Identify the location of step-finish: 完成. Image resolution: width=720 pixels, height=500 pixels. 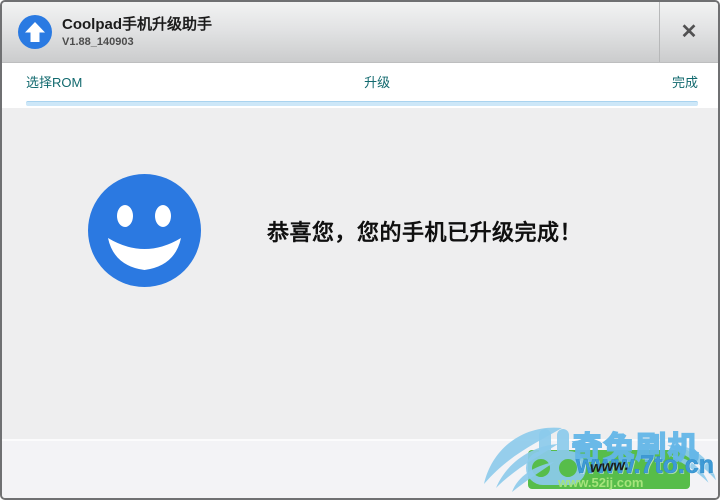
(685, 81).